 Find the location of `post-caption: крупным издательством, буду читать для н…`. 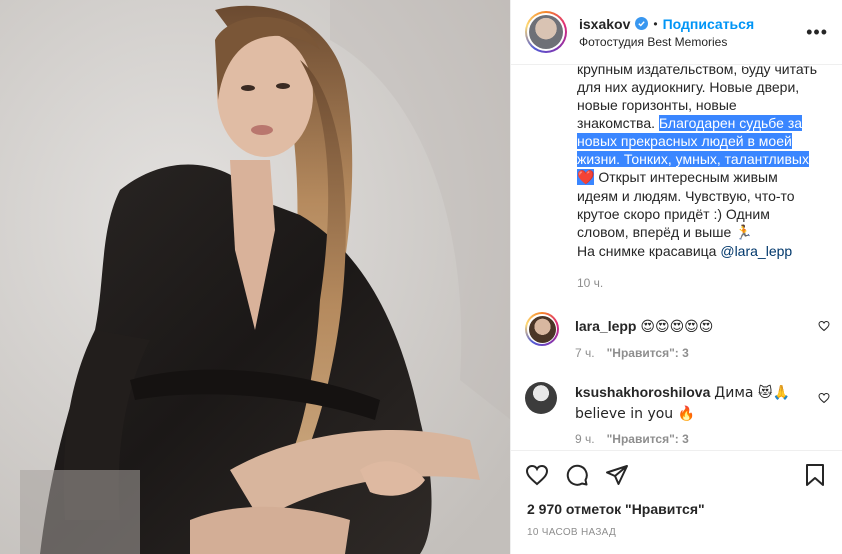

post-caption: крупным издательством, буду читать для н… is located at coordinates (697, 163).